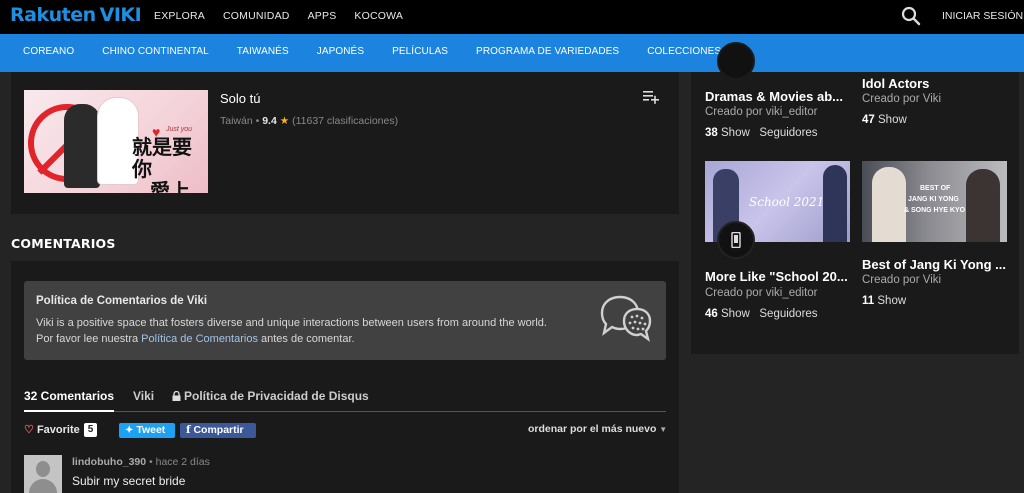  Describe the element at coordinates (263, 51) in the screenshot. I see `category-taiwanes: TAIWANÉS` at that location.